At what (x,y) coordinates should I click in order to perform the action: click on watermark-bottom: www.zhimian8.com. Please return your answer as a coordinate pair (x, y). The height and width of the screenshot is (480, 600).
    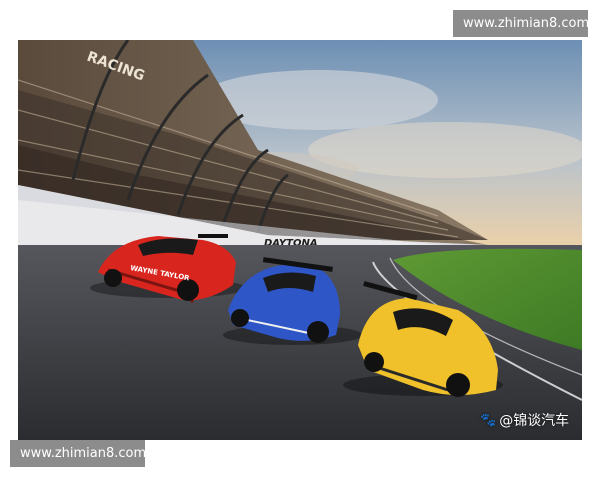
    Looking at the image, I should click on (78, 453).